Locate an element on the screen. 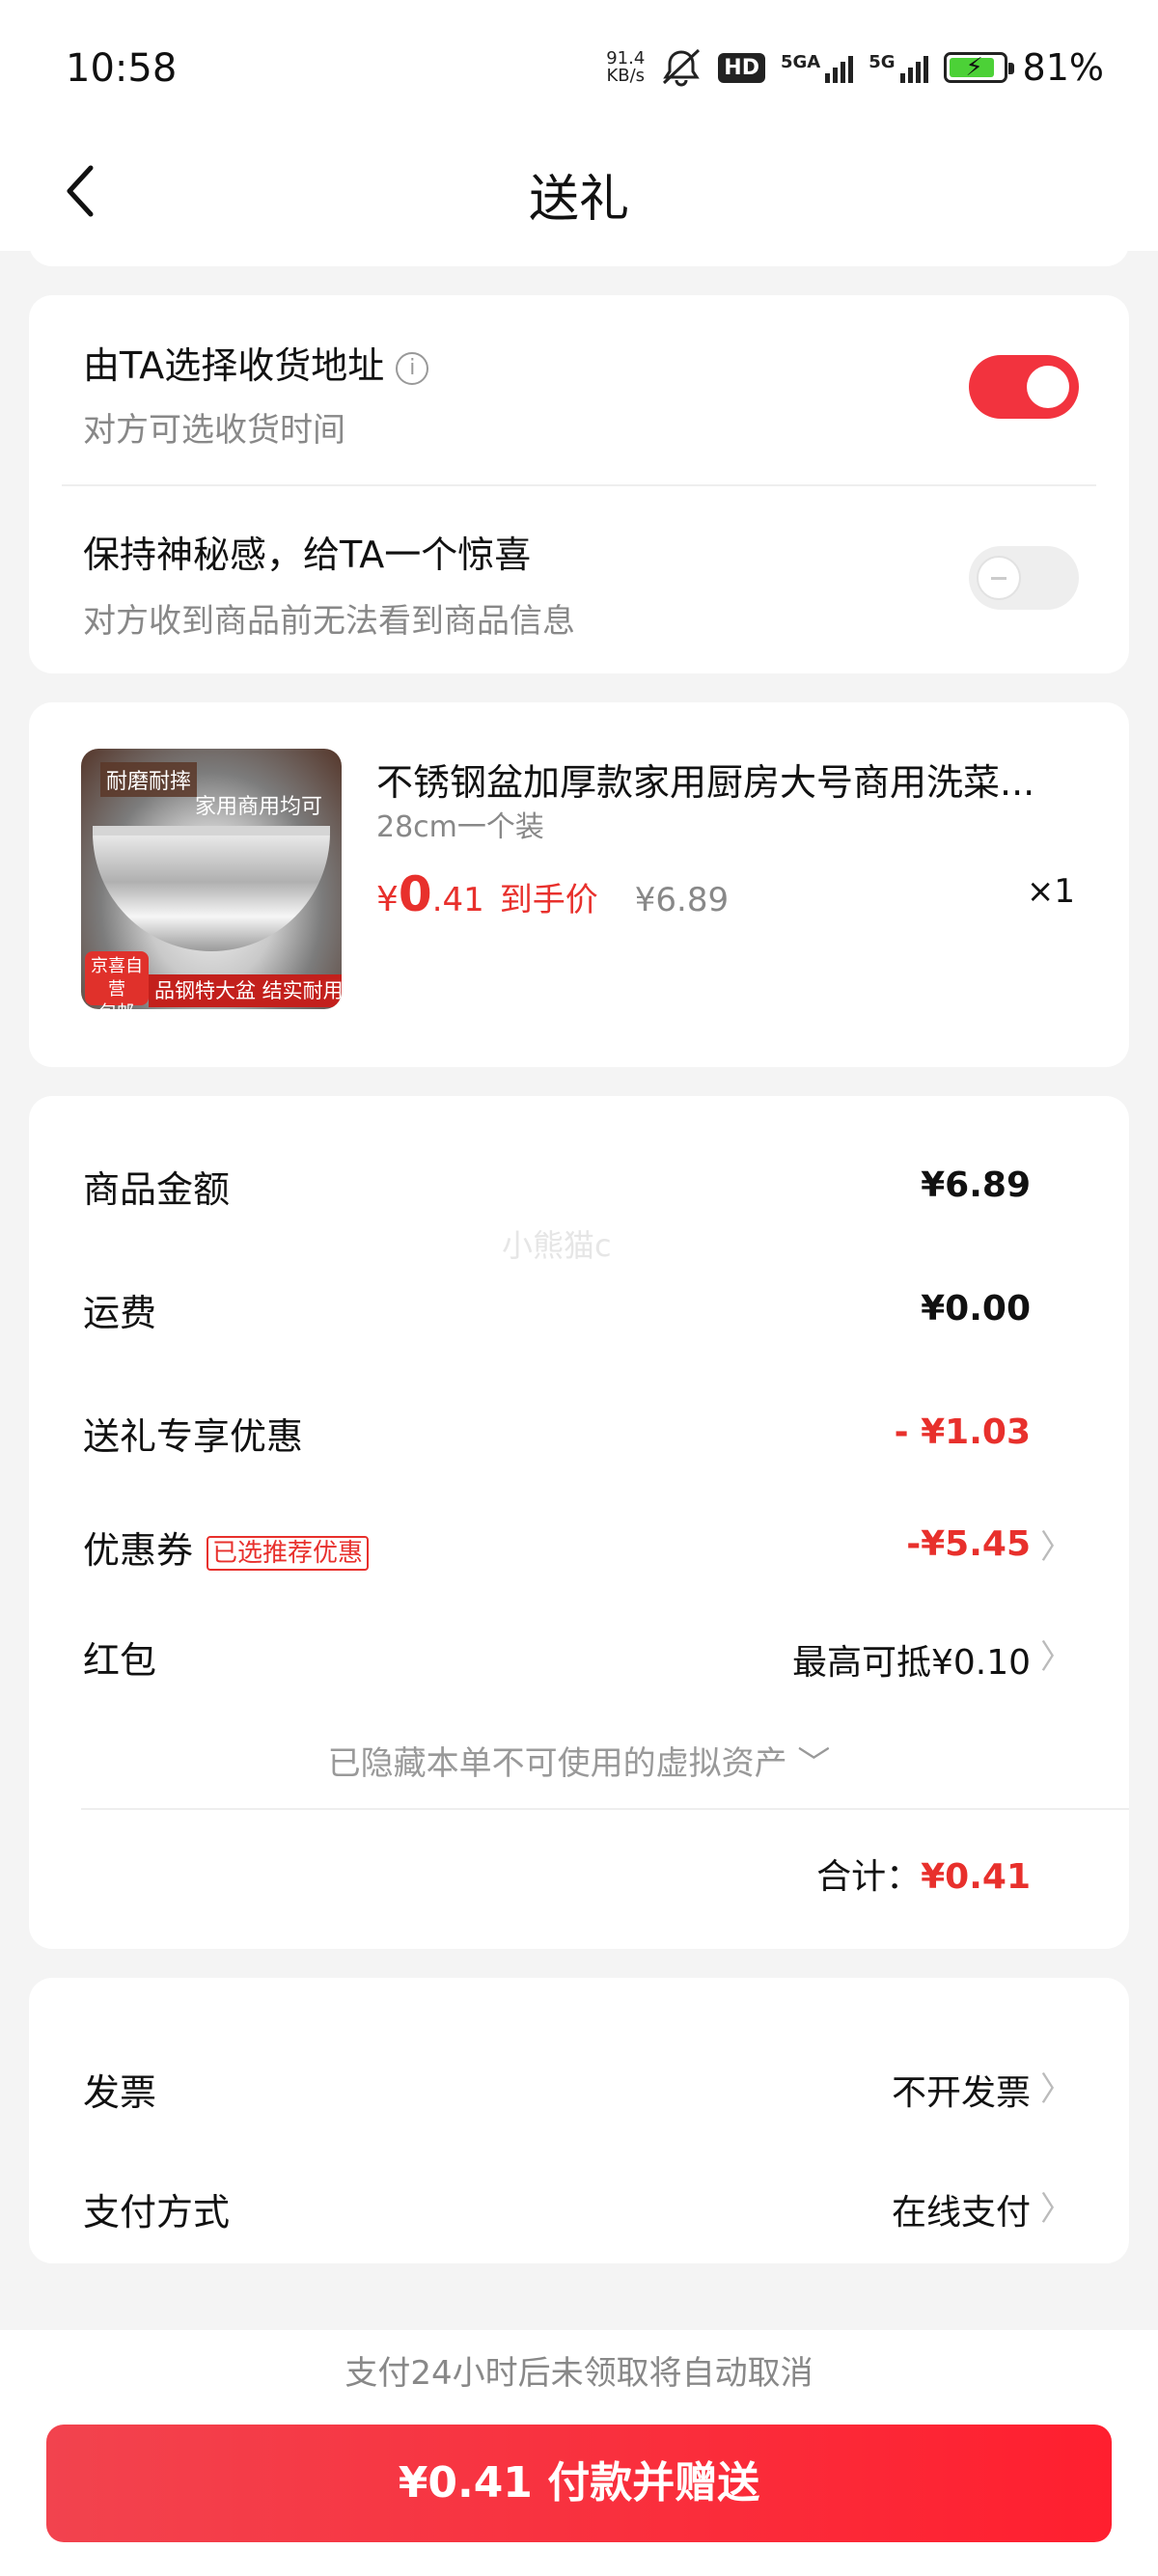  invoice-value: 不开发票 is located at coordinates (961, 2090).